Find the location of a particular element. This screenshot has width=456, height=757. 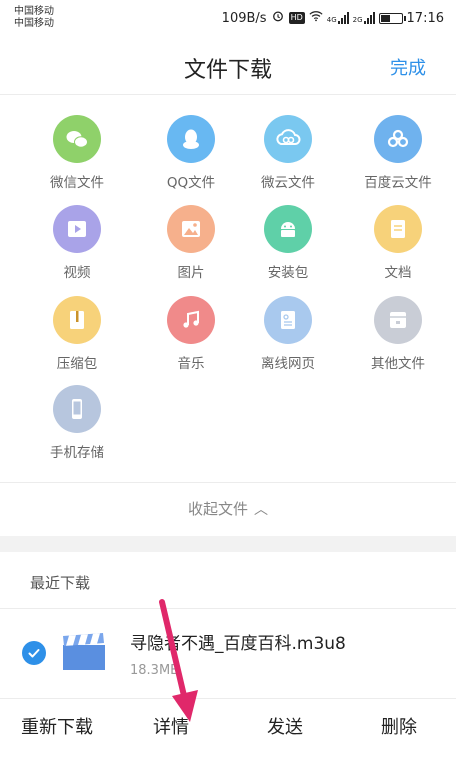

qq-icon is located at coordinates (191, 139).